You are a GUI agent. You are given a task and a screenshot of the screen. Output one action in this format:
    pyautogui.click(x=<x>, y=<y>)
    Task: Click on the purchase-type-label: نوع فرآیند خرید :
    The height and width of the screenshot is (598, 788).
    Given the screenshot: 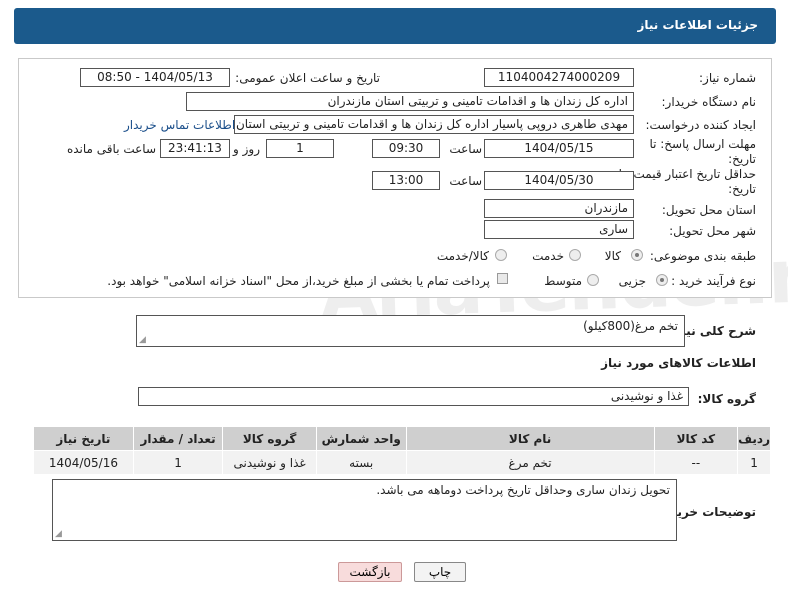 What is the action you would take?
    pyautogui.click(x=713, y=281)
    